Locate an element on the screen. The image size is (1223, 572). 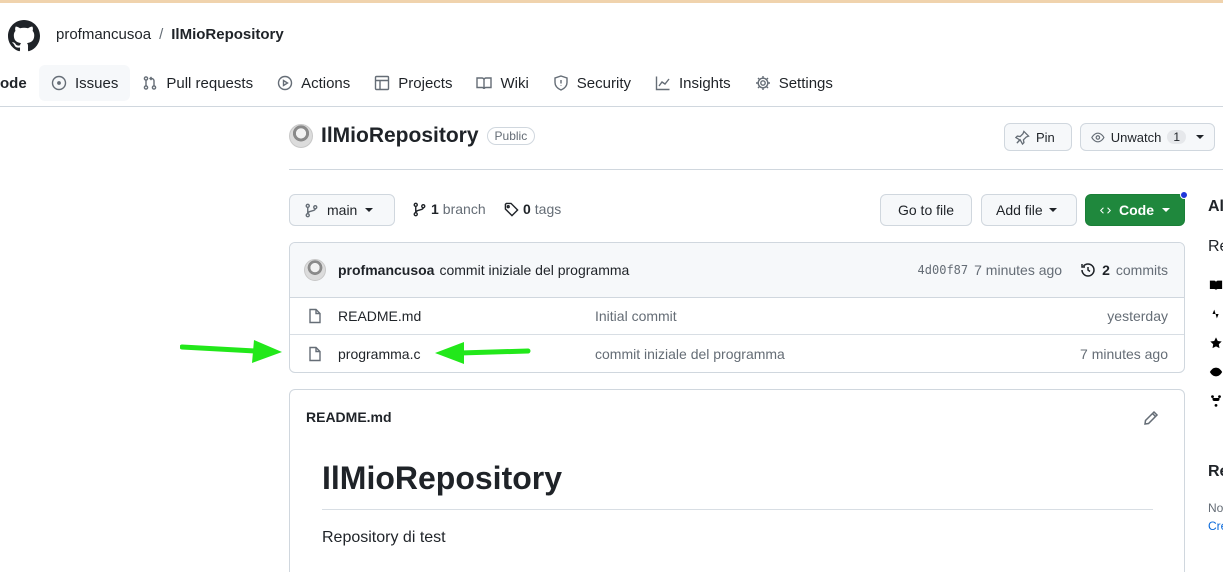
pin-button: Pin is located at coordinates (1038, 137).